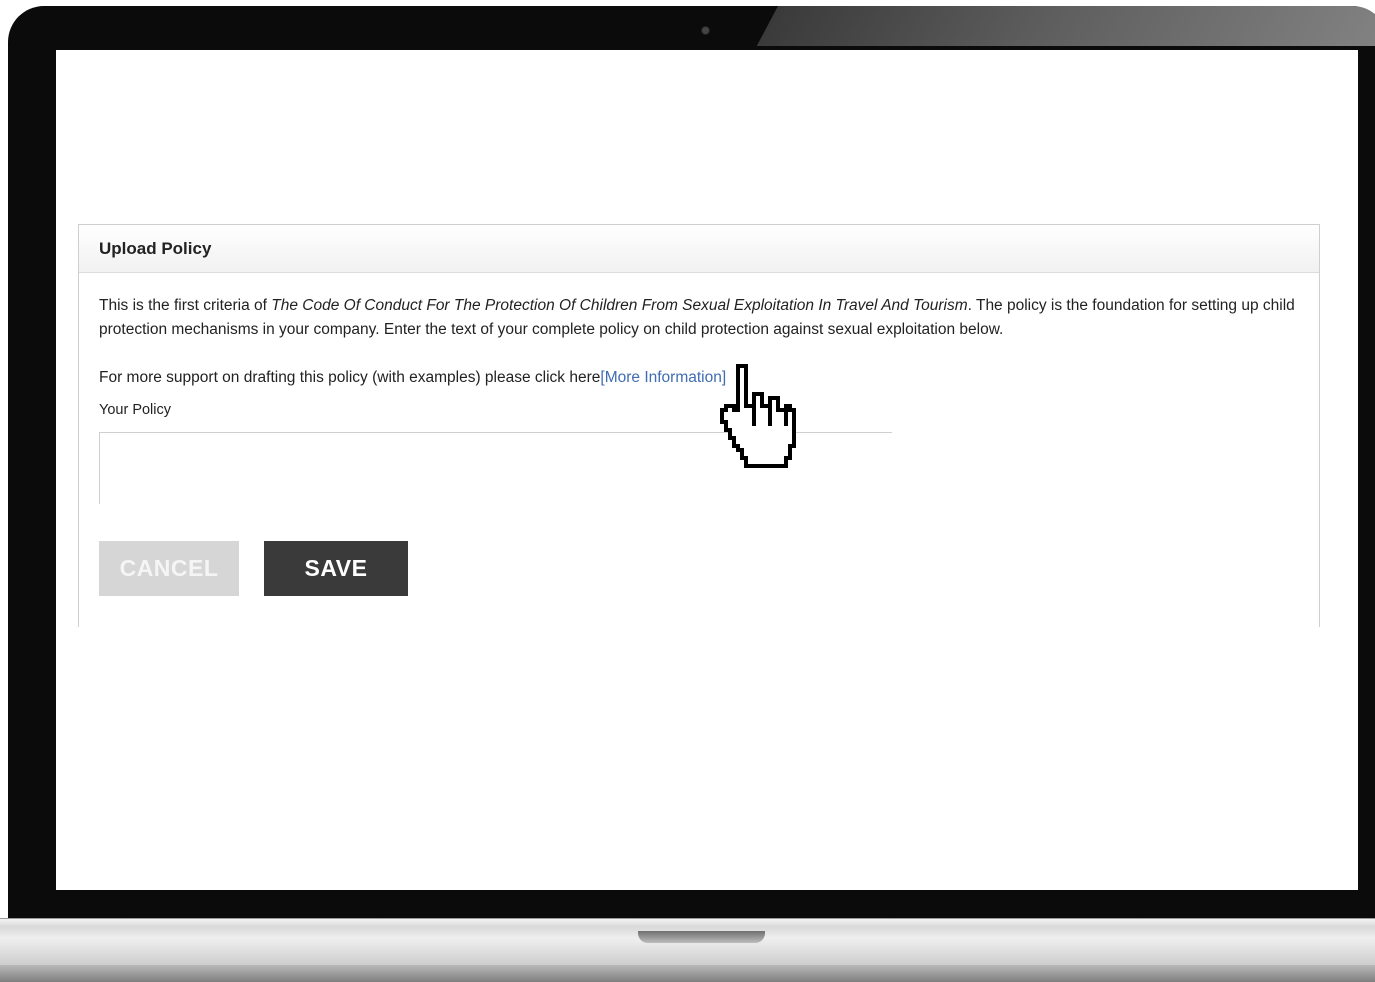 The image size is (1375, 982). Describe the element at coordinates (1065, 26) in the screenshot. I see `bezel-reflection` at that location.